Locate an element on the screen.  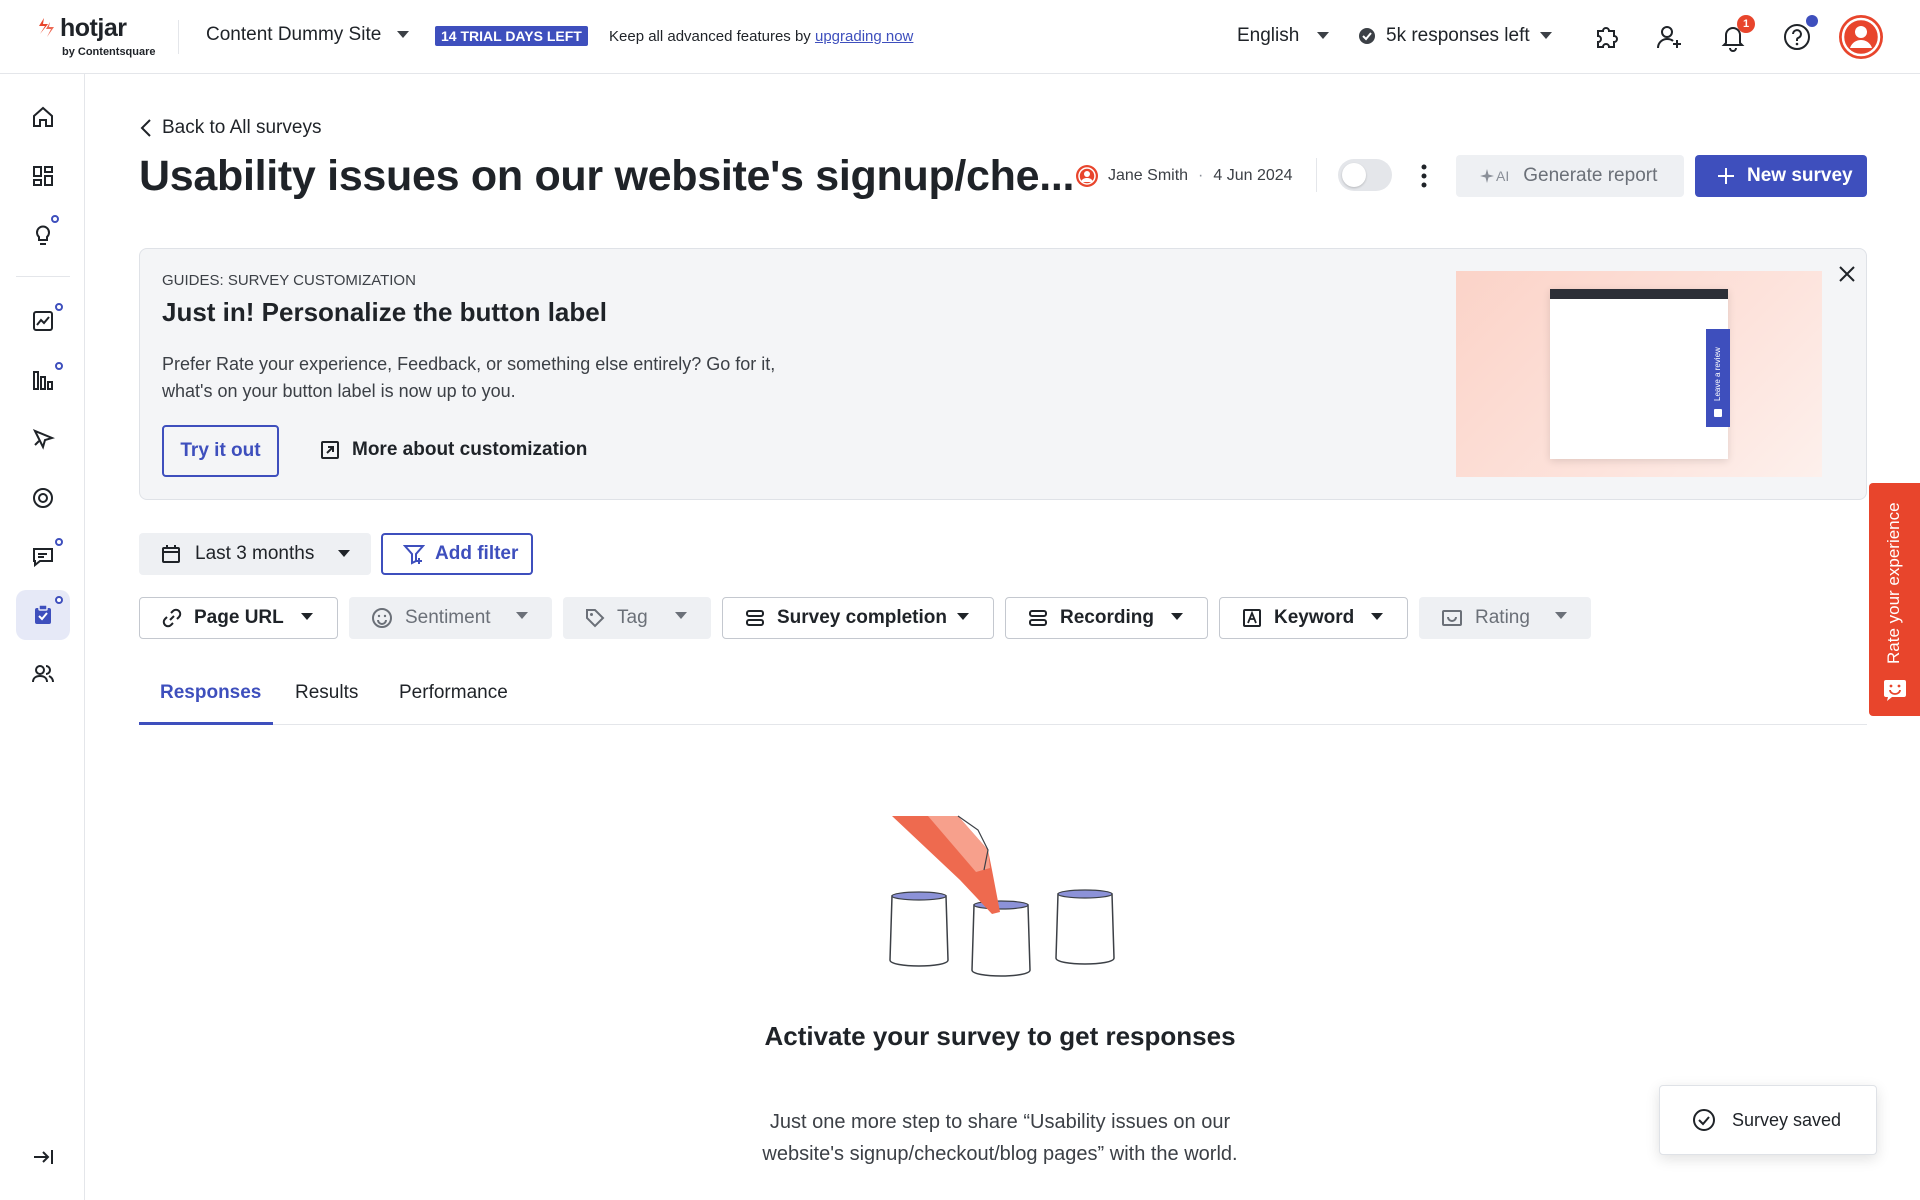
filter-chip-survey-completion: Survey completion is located at coordinates (858, 618).